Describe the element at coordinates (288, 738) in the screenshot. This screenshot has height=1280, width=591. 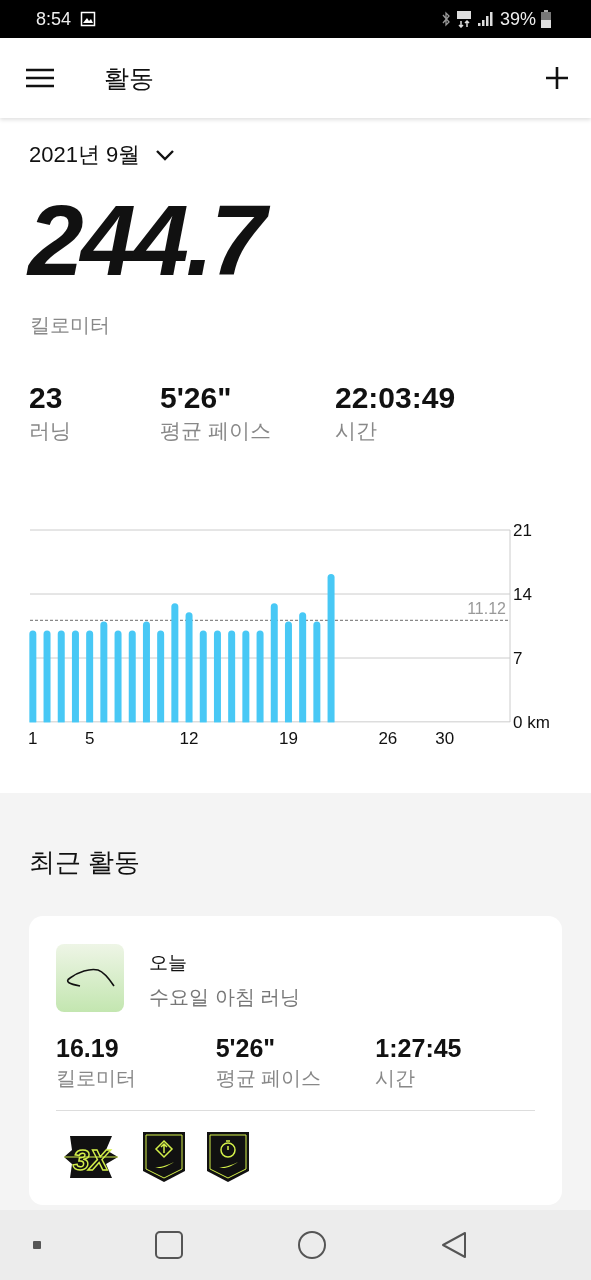
I see `x-tick-label: 19` at that location.